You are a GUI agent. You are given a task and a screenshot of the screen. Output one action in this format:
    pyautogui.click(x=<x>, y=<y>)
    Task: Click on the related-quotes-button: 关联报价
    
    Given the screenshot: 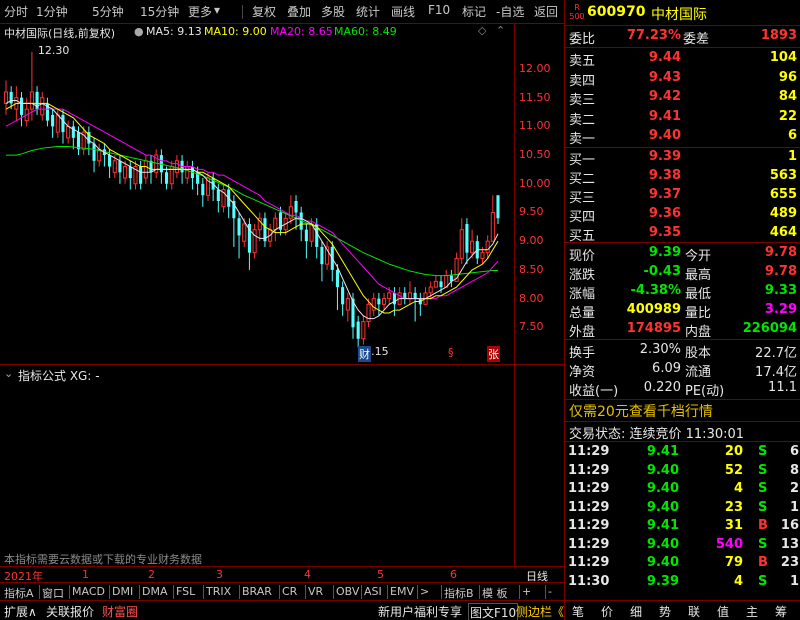 What is the action you would take?
    pyautogui.click(x=70, y=611)
    